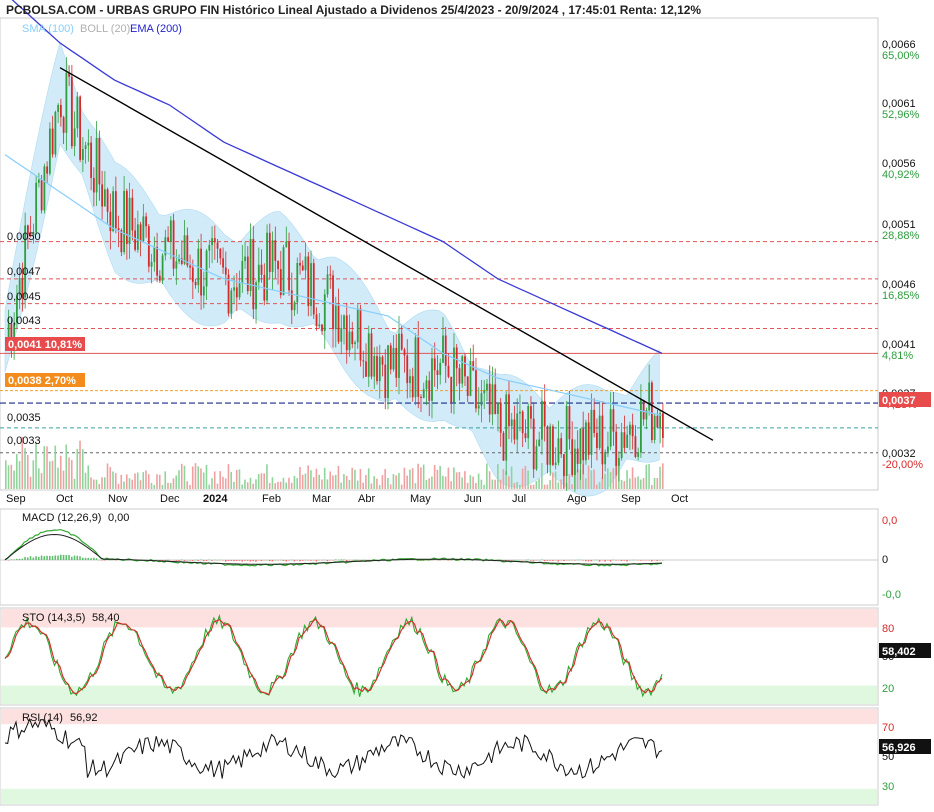 This screenshot has width=934, height=812. I want to click on price-pct: 28,88%, so click(901, 236).